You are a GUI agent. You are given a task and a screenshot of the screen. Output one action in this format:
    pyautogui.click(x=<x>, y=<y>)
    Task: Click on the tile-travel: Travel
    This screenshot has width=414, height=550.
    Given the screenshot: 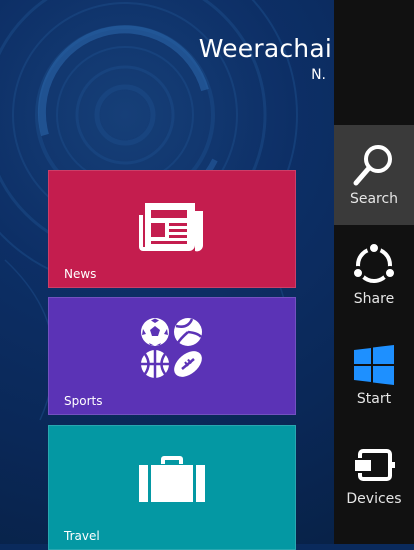 What is the action you would take?
    pyautogui.click(x=172, y=487)
    